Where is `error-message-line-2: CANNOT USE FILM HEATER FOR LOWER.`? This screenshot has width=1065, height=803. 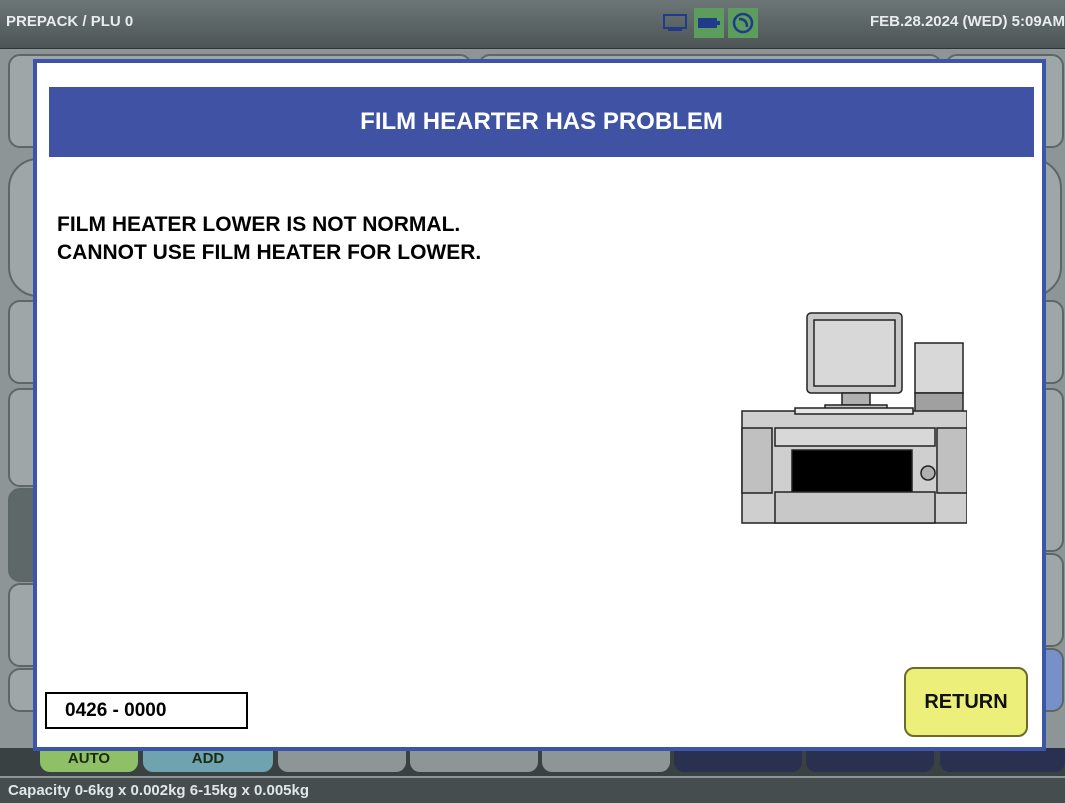
error-message-line-2: CANNOT USE FILM HEATER FOR LOWER. is located at coordinates (269, 252).